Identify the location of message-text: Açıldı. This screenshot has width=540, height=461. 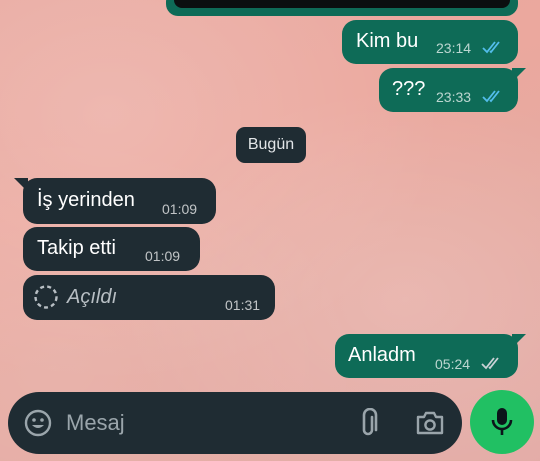
(92, 297).